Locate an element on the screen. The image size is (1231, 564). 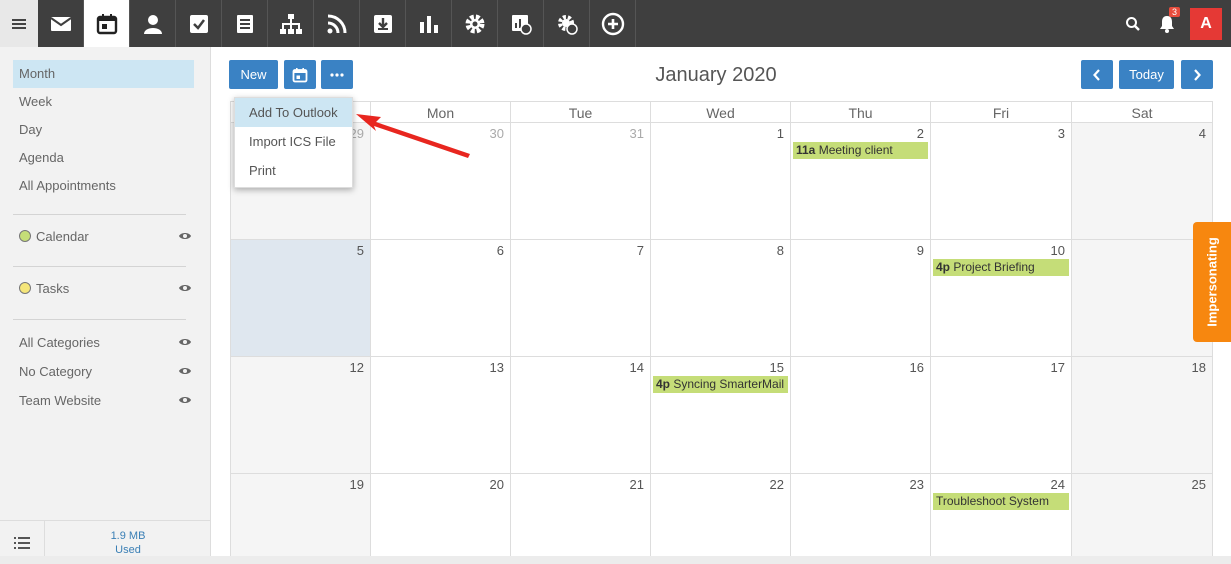
impersonating-tab: Impersonating is located at coordinates (1212, 282).